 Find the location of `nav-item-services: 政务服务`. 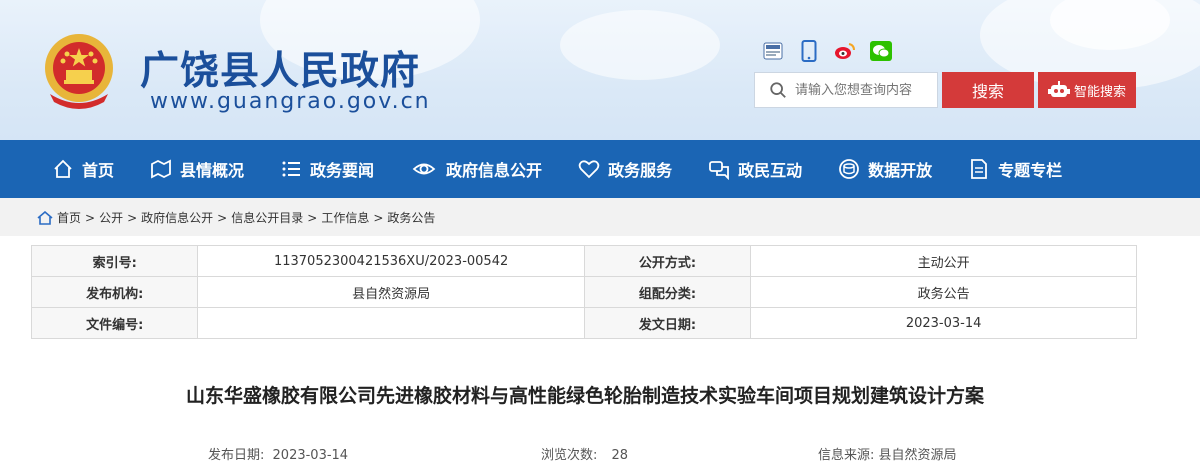

nav-item-services: 政务服务 is located at coordinates (625, 169).